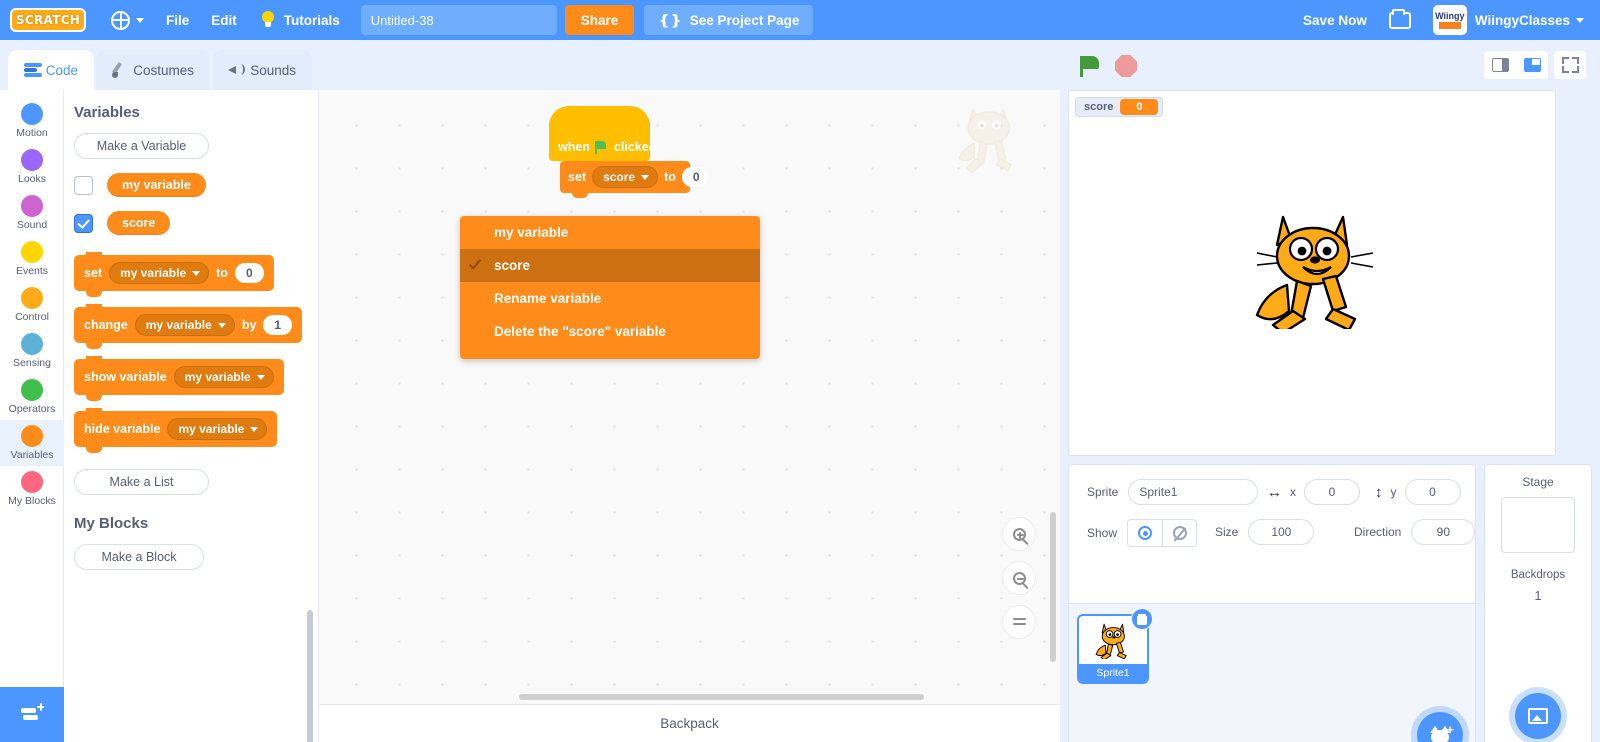 Image resolution: width=1600 pixels, height=742 pixels. I want to click on hide-block-dropdown: my variable, so click(217, 429).